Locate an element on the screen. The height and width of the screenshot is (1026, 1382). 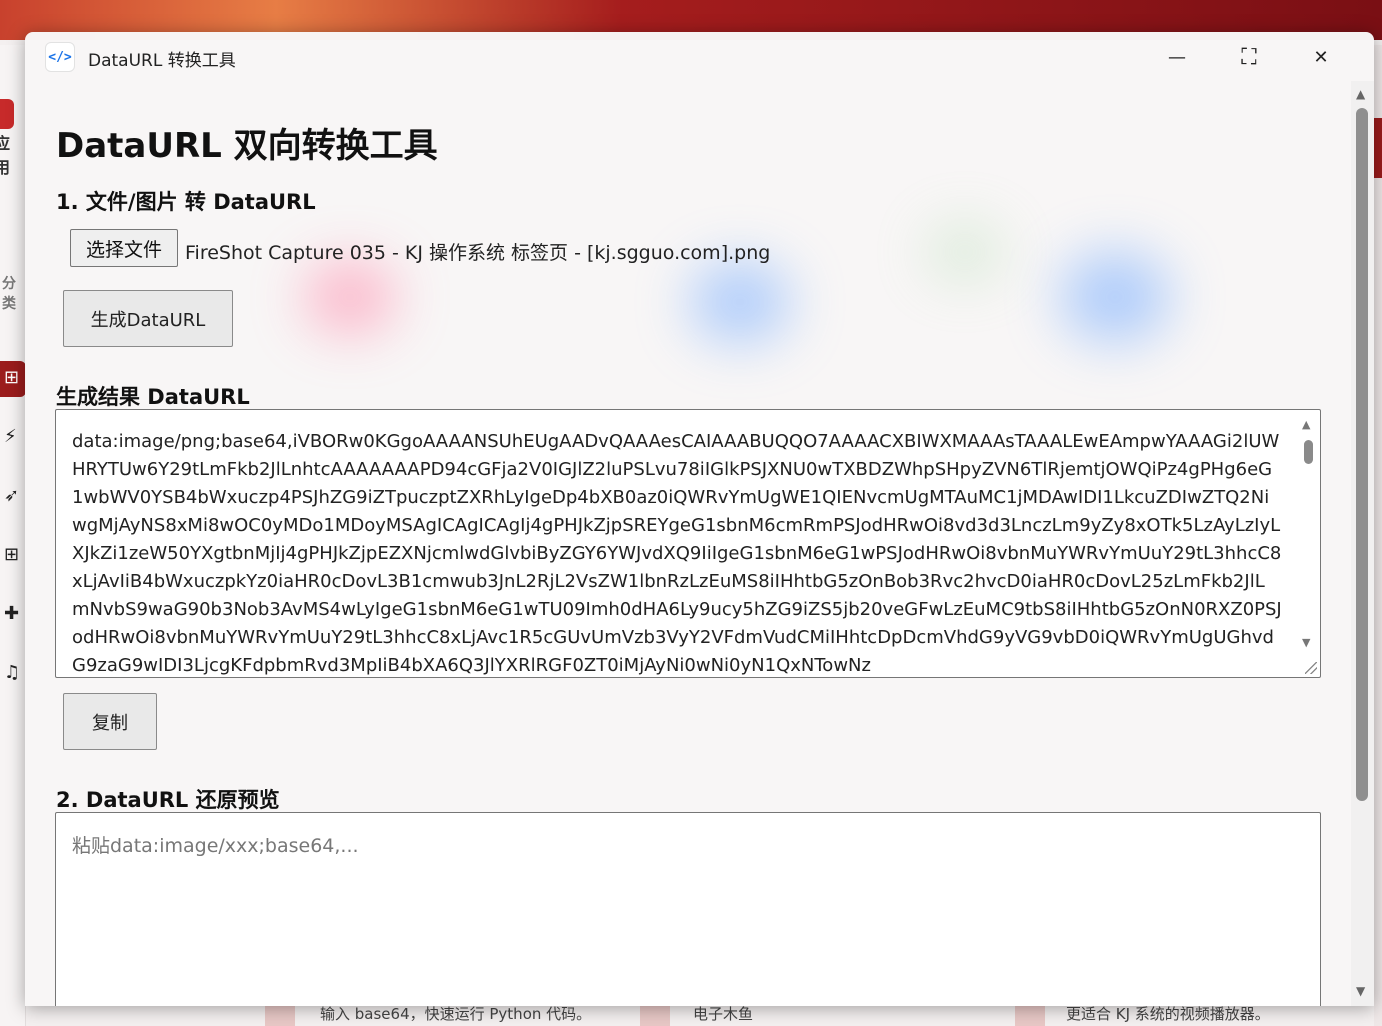
window-title: DataURL 转换工具 is located at coordinates (162, 61).